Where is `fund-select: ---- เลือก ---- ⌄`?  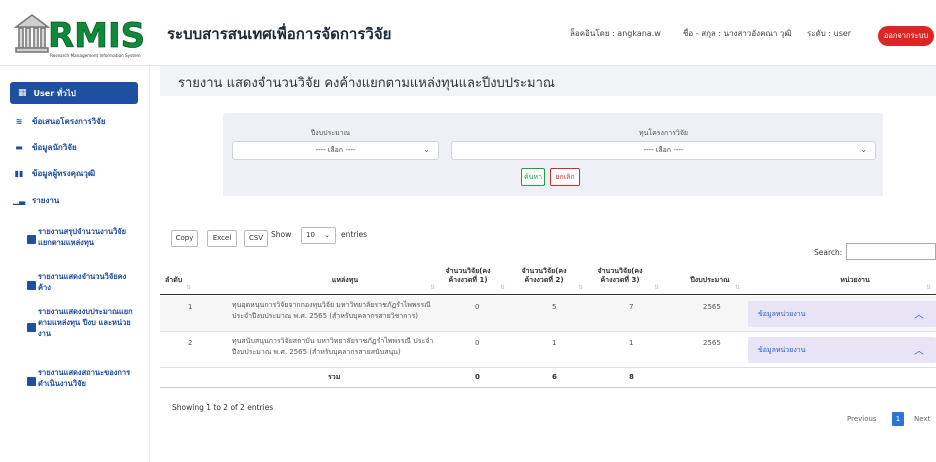 fund-select: ---- เลือก ---- ⌄ is located at coordinates (663, 150).